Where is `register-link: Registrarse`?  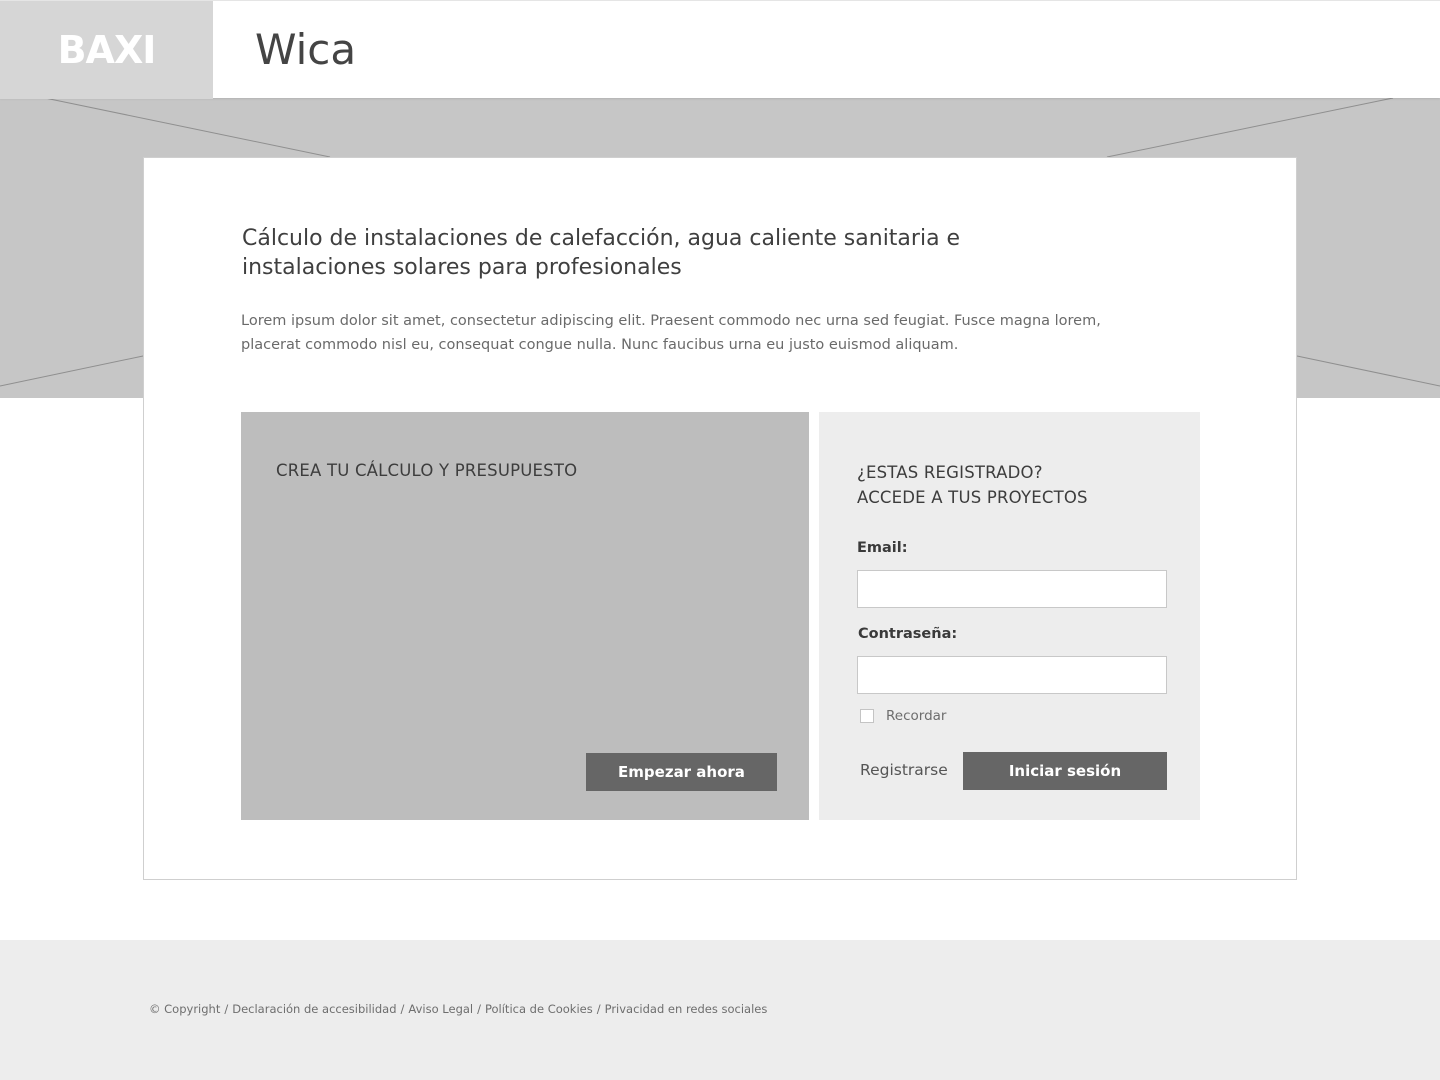
register-link: Registrarse is located at coordinates (904, 770).